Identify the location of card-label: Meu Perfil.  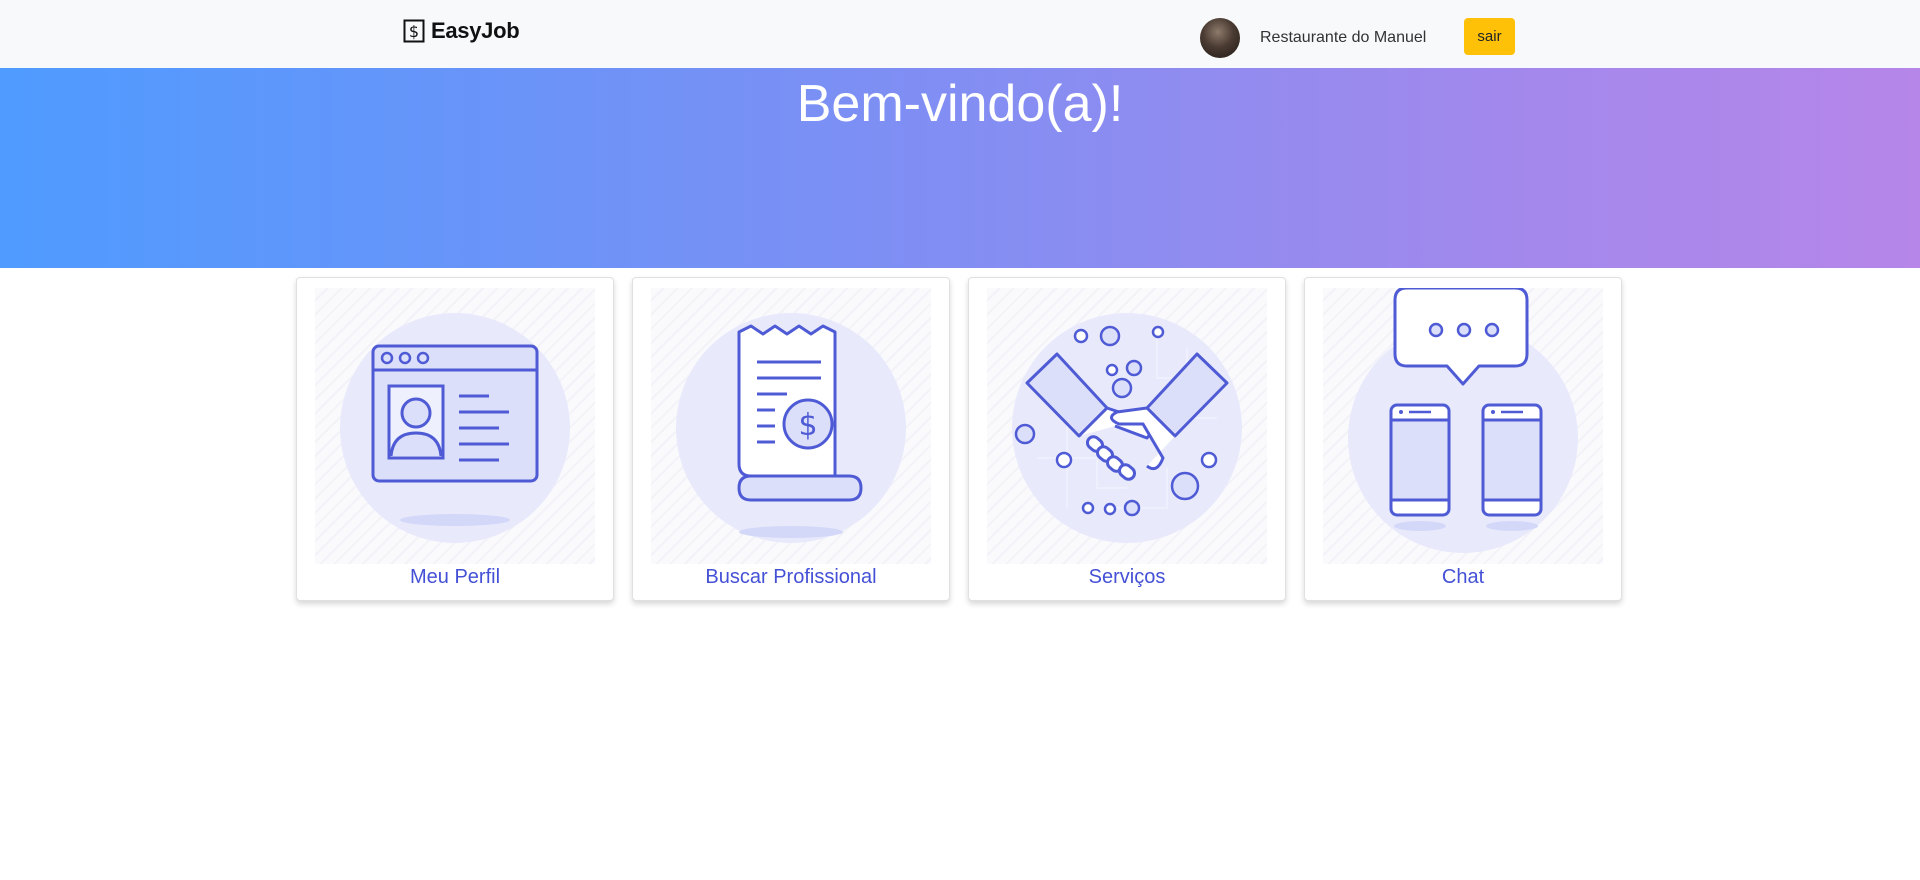
(455, 577).